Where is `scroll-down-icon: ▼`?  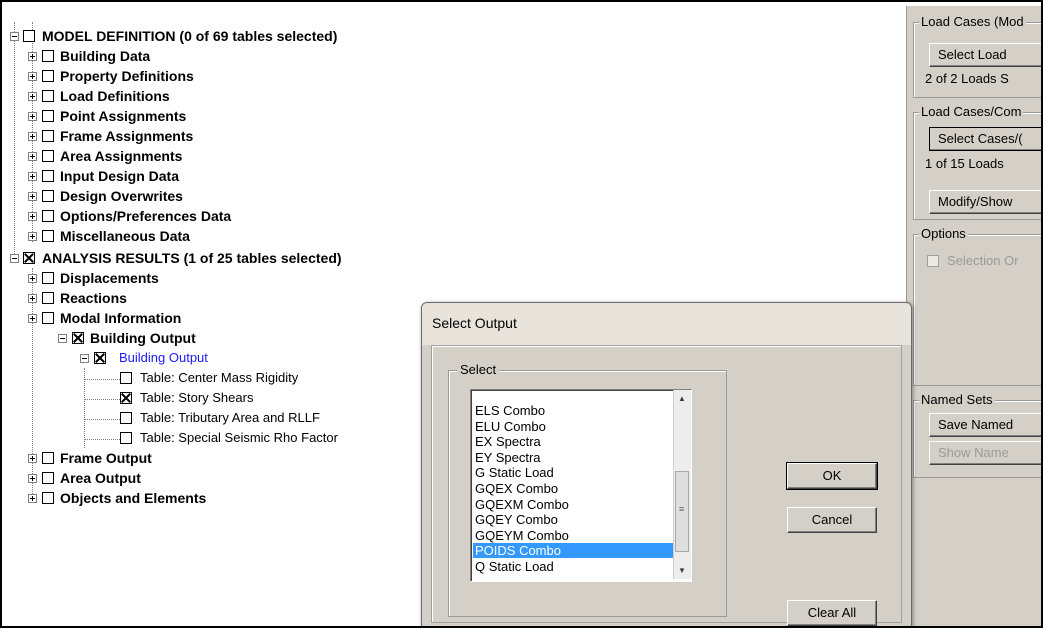
scroll-down-icon: ▼ is located at coordinates (682, 570).